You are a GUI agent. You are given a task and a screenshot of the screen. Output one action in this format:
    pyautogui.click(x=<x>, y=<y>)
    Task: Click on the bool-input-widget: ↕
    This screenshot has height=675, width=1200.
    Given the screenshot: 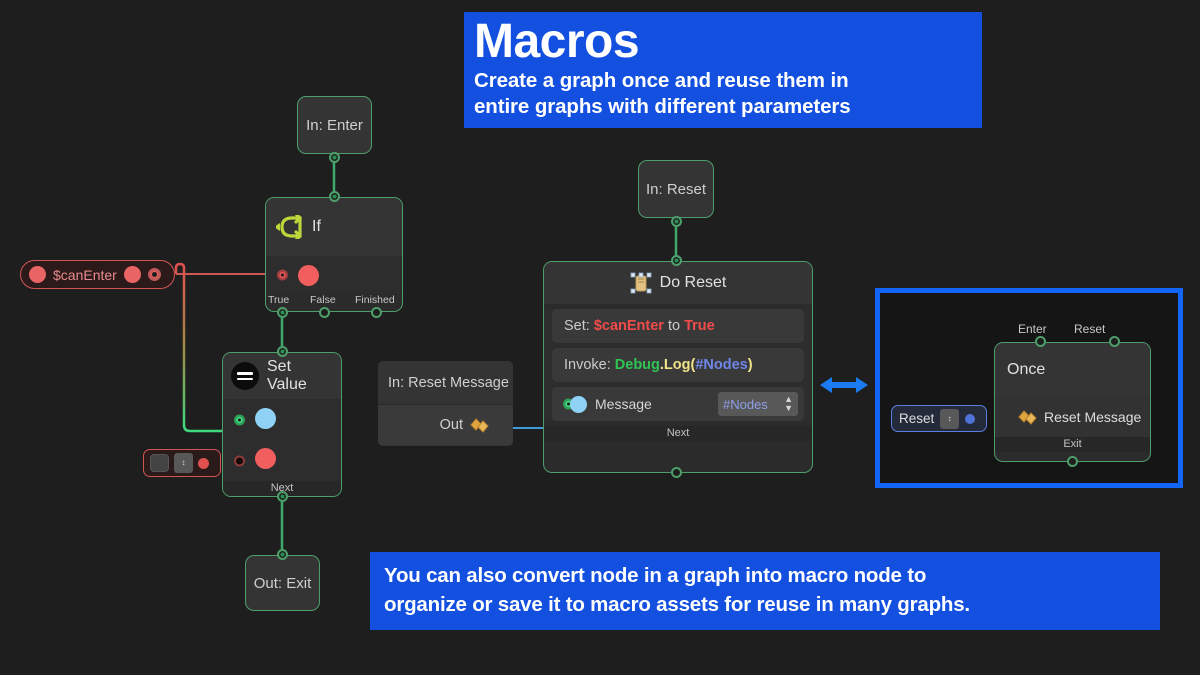 What is the action you would take?
    pyautogui.click(x=182, y=463)
    